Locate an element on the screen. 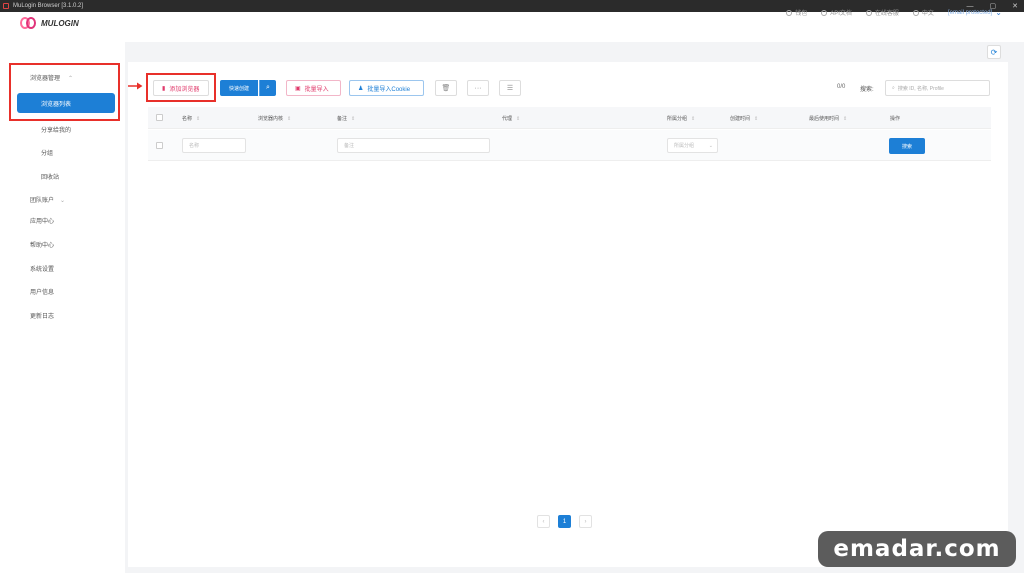 This screenshot has height=573, width=1024. batch-import-label: 批量导入 is located at coordinates (316, 89).